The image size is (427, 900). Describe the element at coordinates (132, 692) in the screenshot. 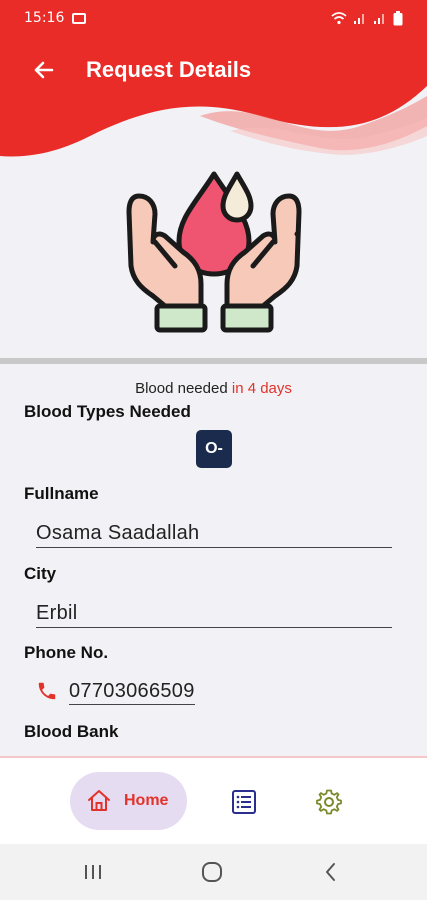

I see `phone-field: 07703066509` at that location.